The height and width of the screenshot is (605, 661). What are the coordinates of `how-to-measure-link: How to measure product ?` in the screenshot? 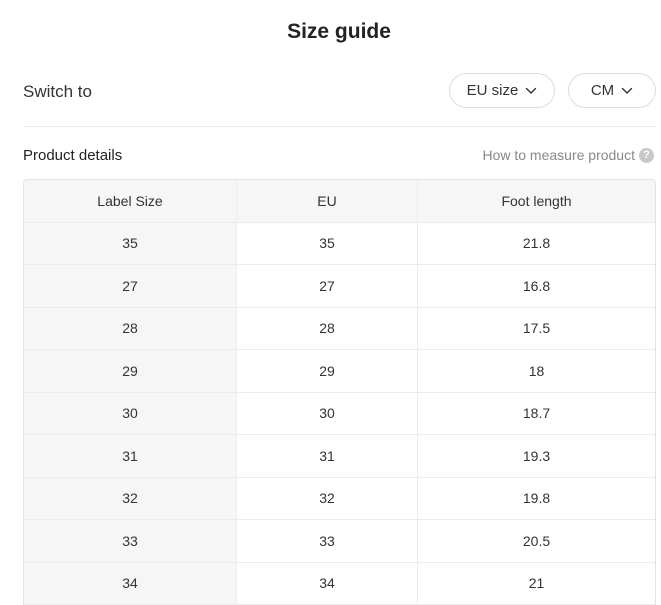 It's located at (568, 155).